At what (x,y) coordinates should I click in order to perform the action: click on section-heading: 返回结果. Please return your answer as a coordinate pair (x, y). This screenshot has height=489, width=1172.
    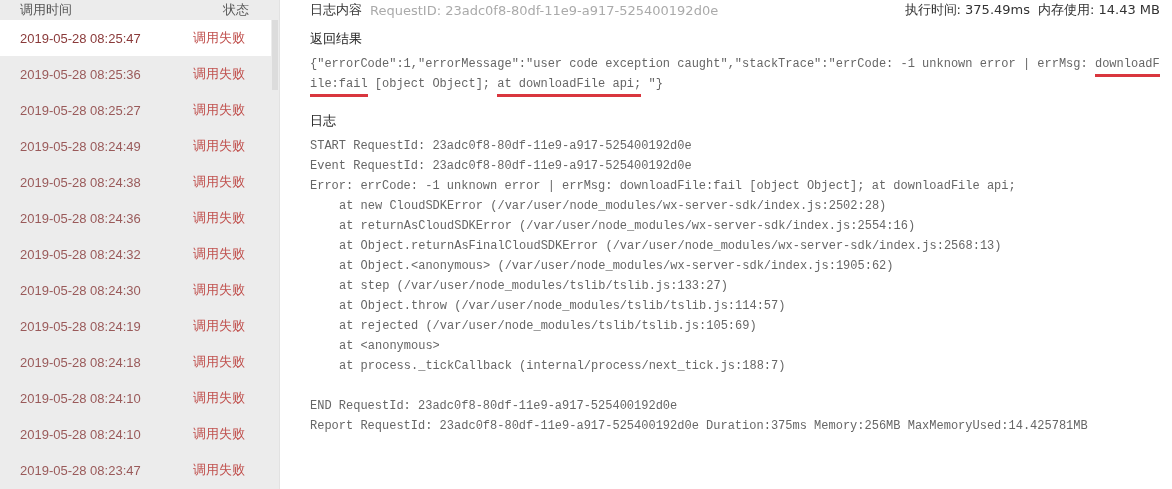
    Looking at the image, I should click on (336, 39).